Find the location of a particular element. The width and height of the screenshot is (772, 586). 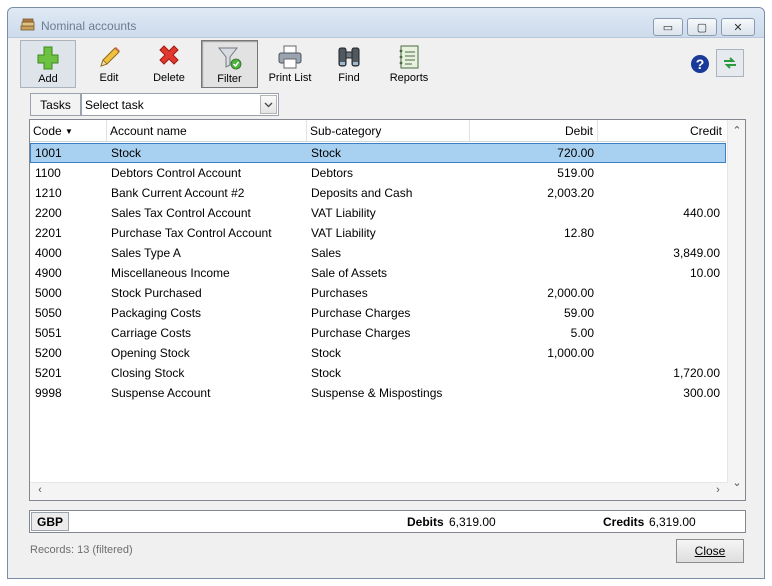

edit-label: Edit is located at coordinates (109, 78).